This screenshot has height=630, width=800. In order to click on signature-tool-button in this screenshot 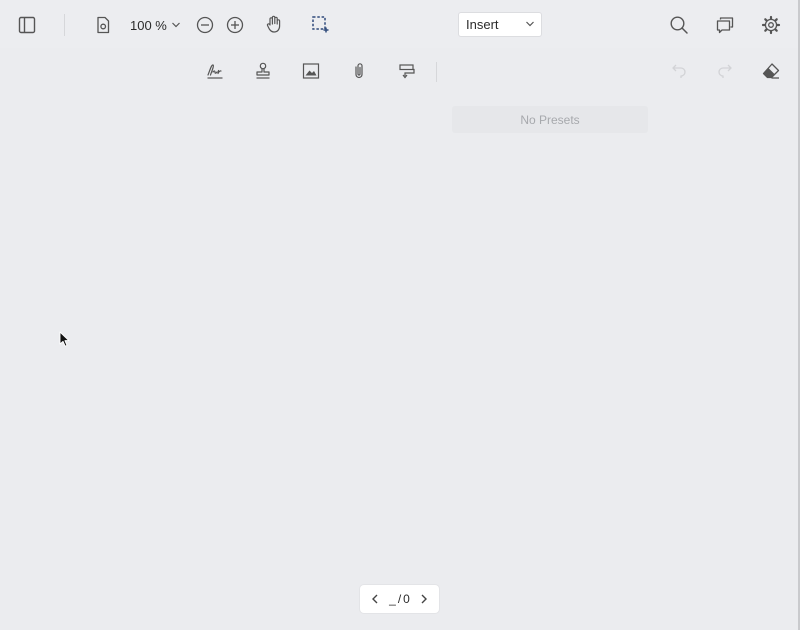, I will do `click(215, 71)`.